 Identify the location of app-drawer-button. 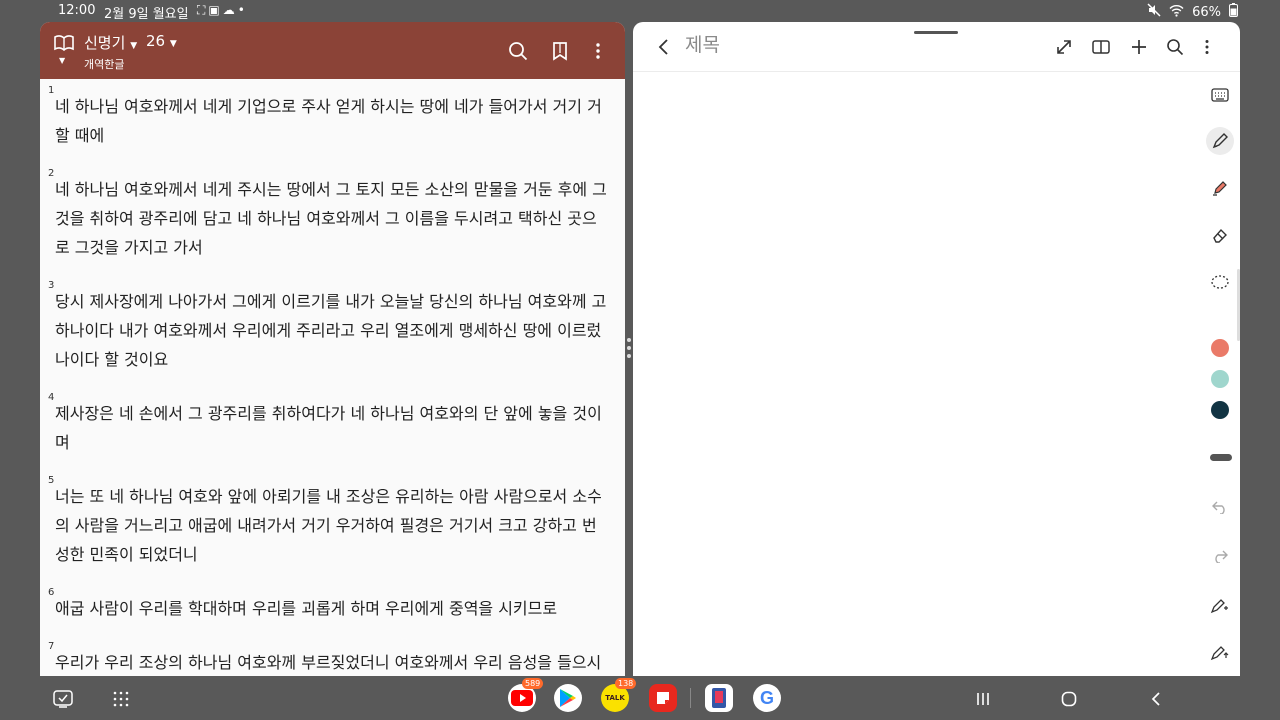
(121, 699).